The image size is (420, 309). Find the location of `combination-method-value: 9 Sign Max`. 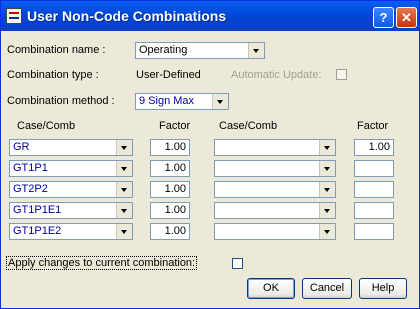

combination-method-value: 9 Sign Max is located at coordinates (167, 101).